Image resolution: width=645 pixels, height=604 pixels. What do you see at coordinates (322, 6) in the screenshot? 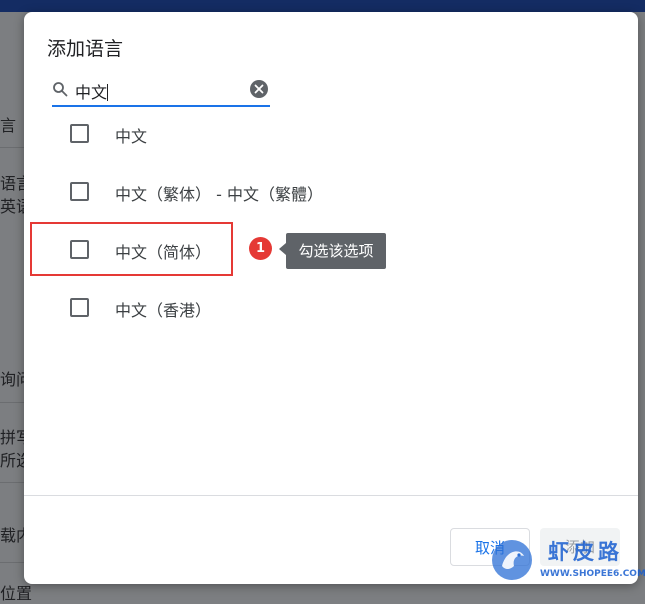
I see `top-bar` at bounding box center [322, 6].